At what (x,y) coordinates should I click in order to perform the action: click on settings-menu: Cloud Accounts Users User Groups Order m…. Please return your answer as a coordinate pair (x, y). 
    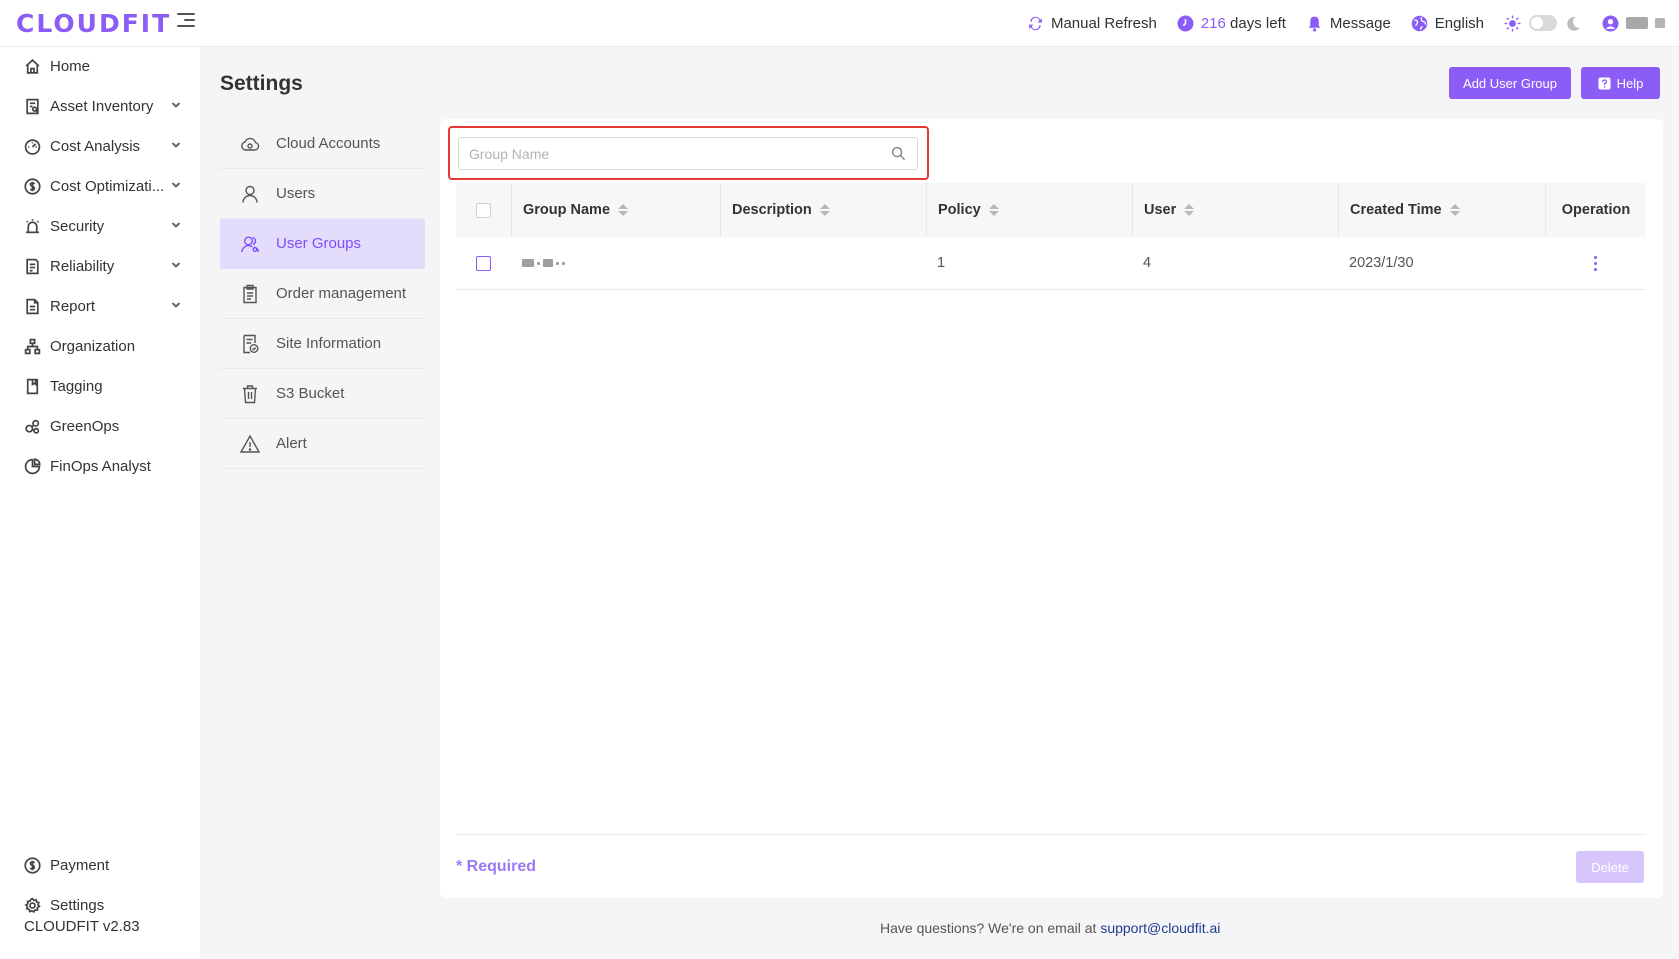
    Looking at the image, I should click on (322, 294).